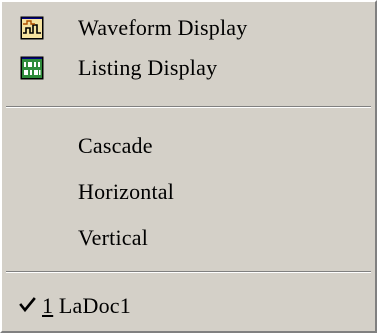 The width and height of the screenshot is (377, 333). Describe the element at coordinates (32, 68) in the screenshot. I see `listing-icon` at that location.